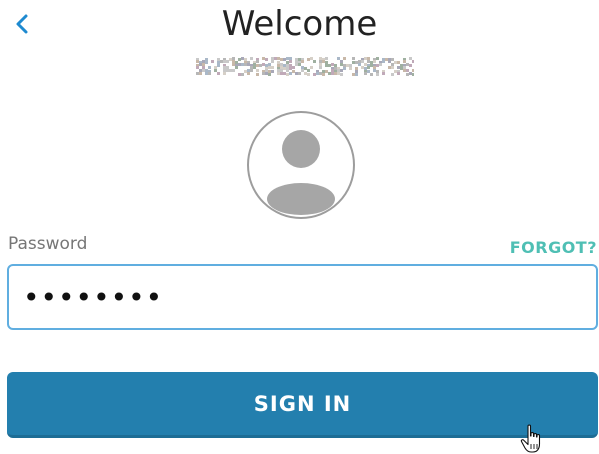 Image resolution: width=599 pixels, height=454 pixels. I want to click on sign-in-button: SIGN IN, so click(302, 405).